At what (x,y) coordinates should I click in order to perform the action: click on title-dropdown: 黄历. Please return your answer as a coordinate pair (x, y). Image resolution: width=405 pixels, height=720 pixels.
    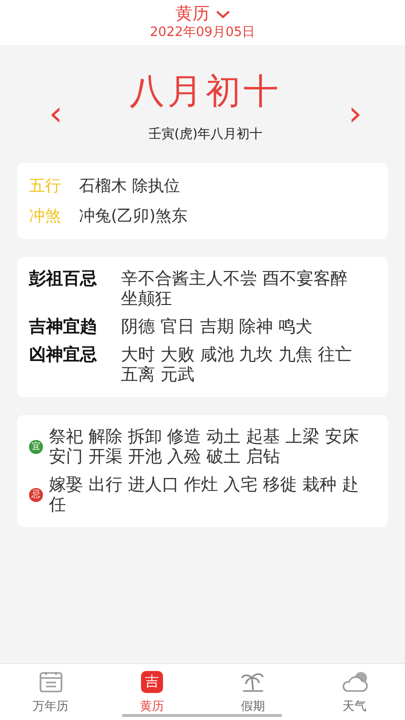
    Looking at the image, I should click on (203, 14).